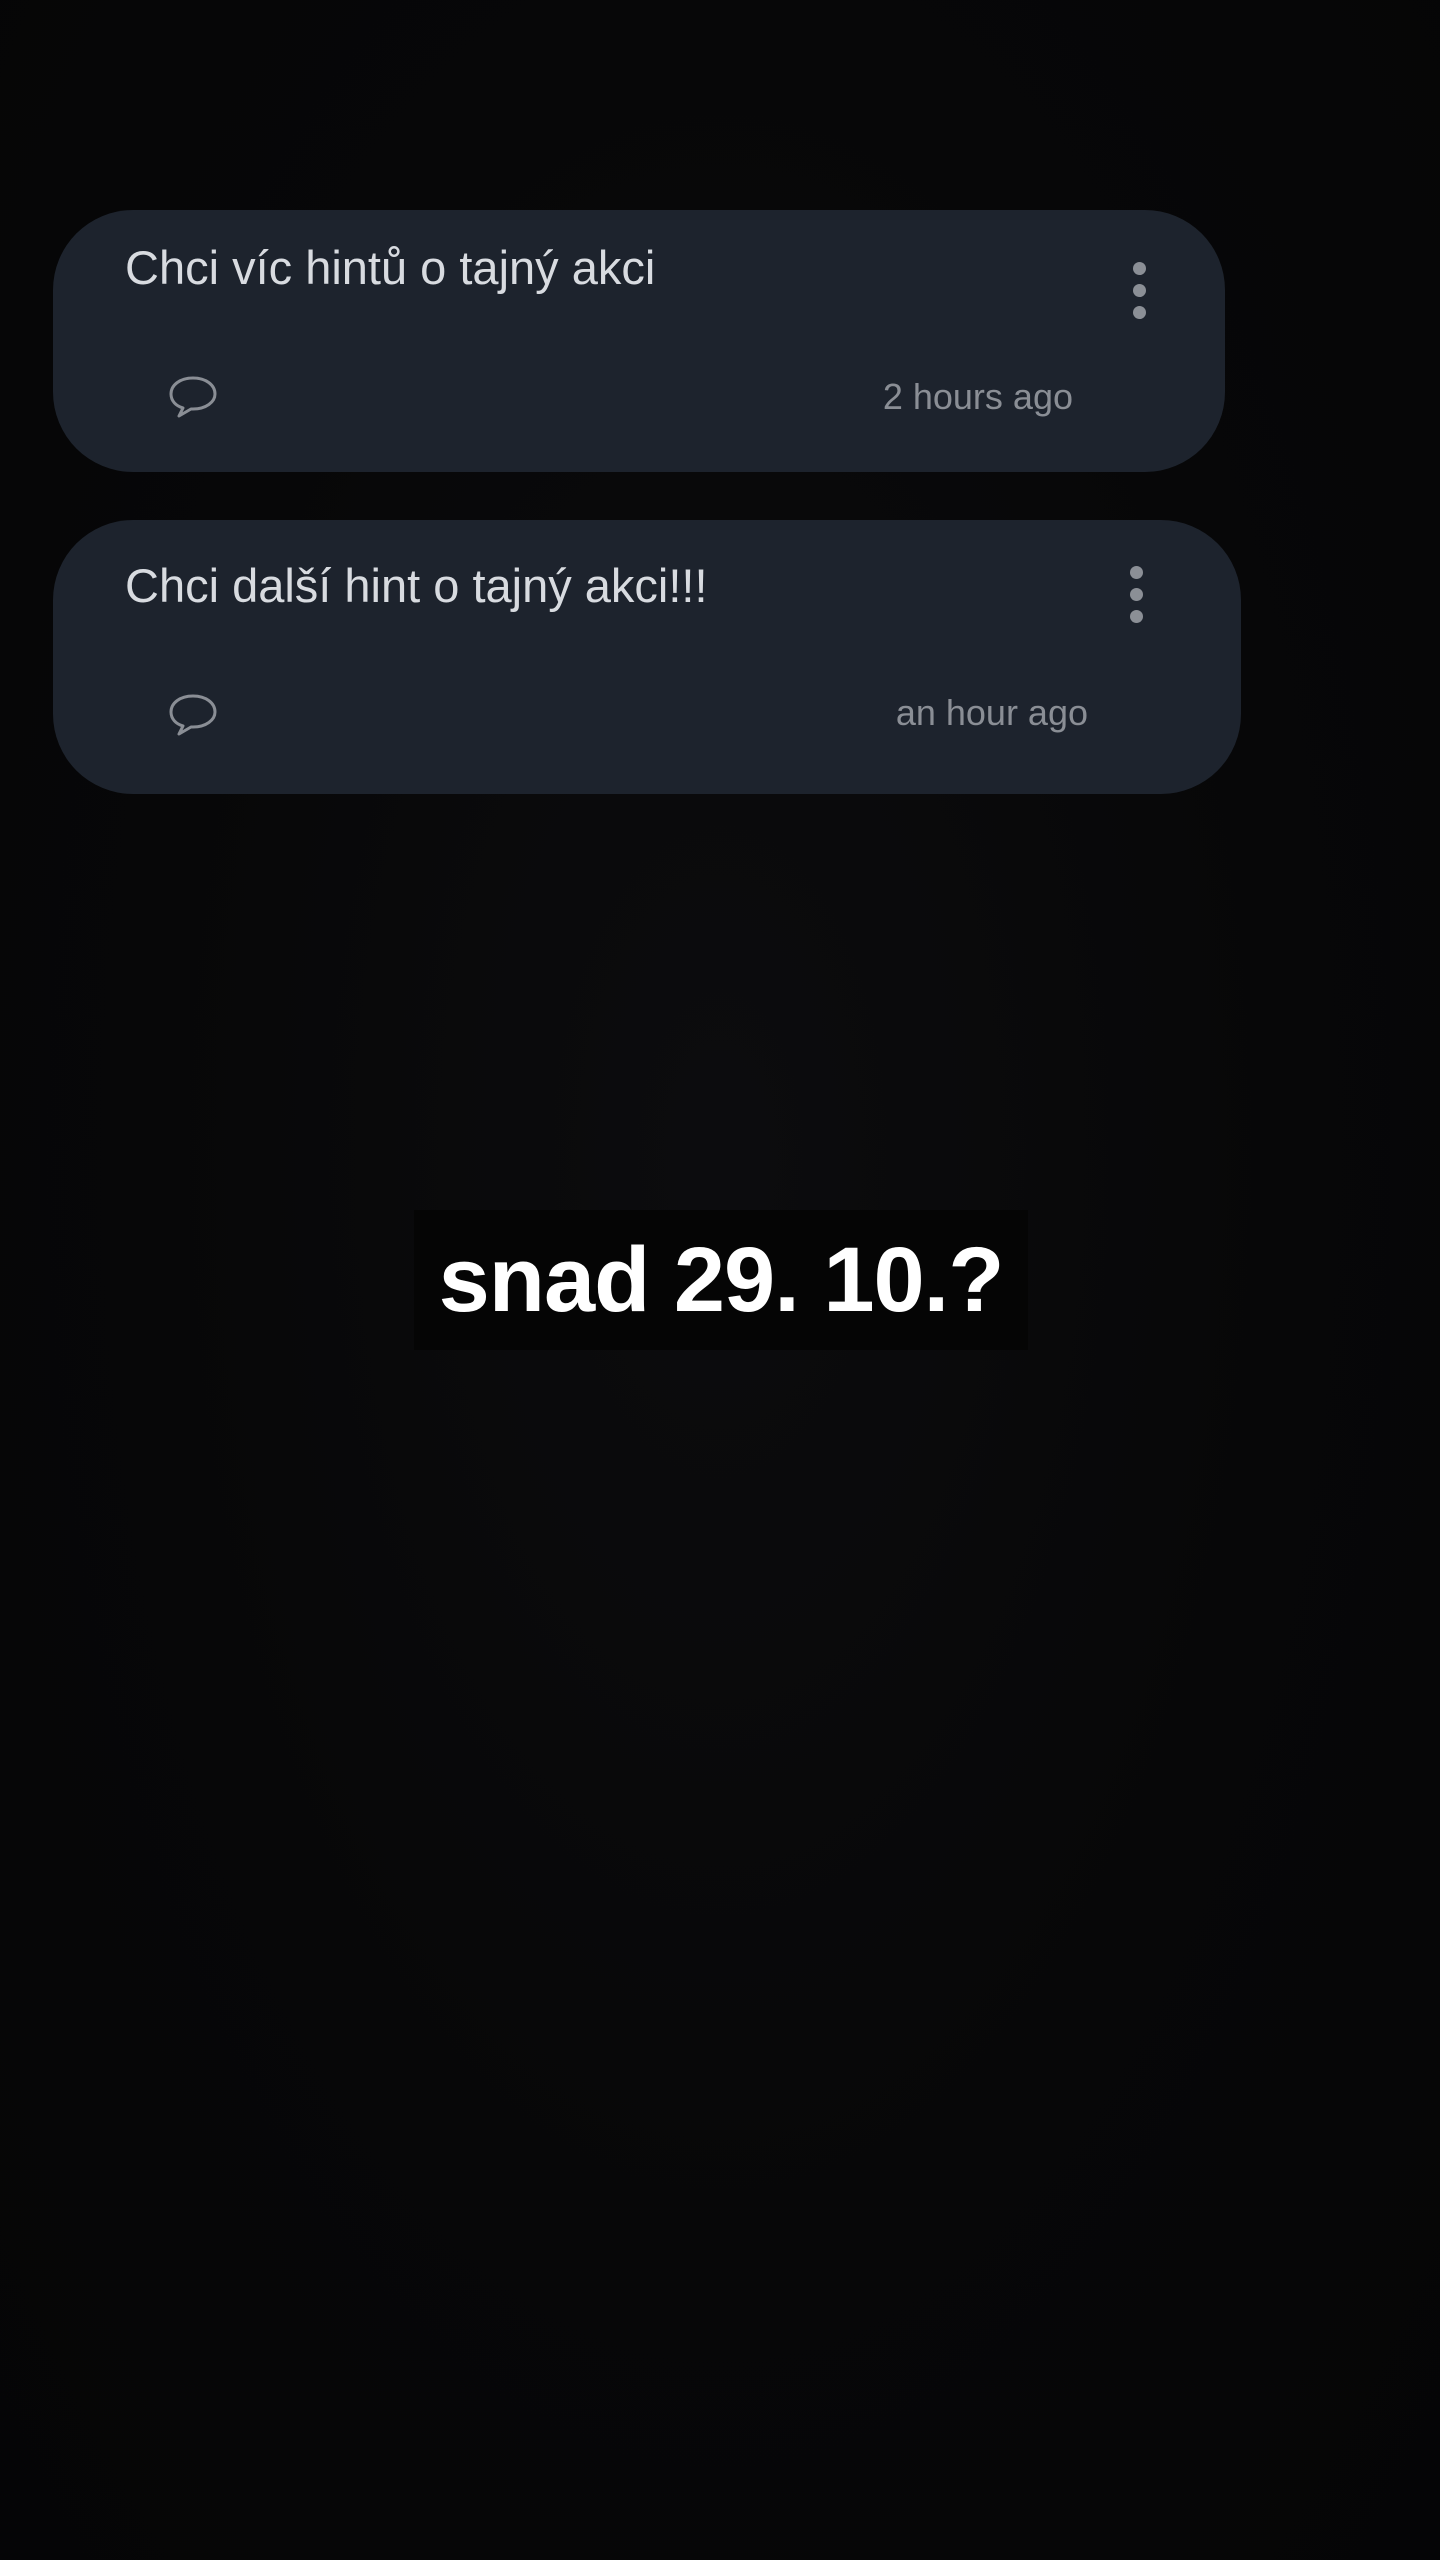 The image size is (1440, 2560). What do you see at coordinates (416, 585) in the screenshot?
I see `post-title: Chci další hint o tajný akci!!!` at bounding box center [416, 585].